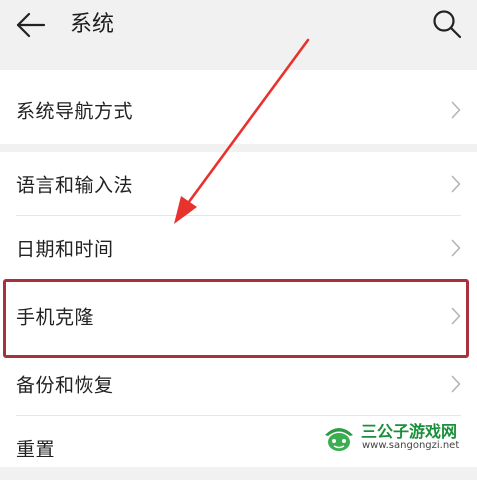  What do you see at coordinates (65, 385) in the screenshot?
I see `settings-item-label: 备份和恢复` at bounding box center [65, 385].